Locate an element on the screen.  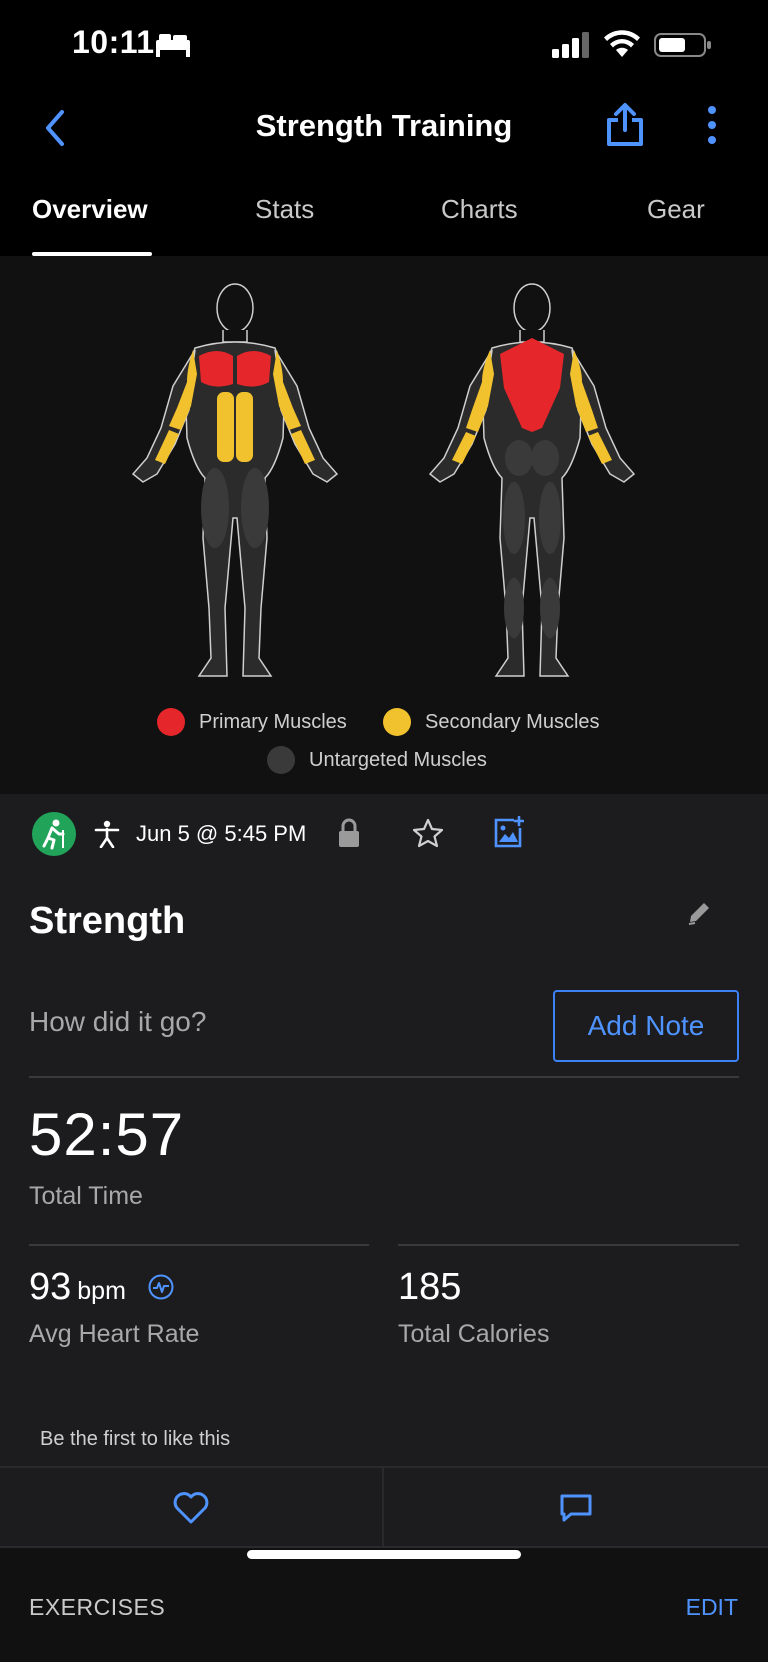
activity-meta-row: Jun 5 @ 5:45 PM is located at coordinates (384, 835).